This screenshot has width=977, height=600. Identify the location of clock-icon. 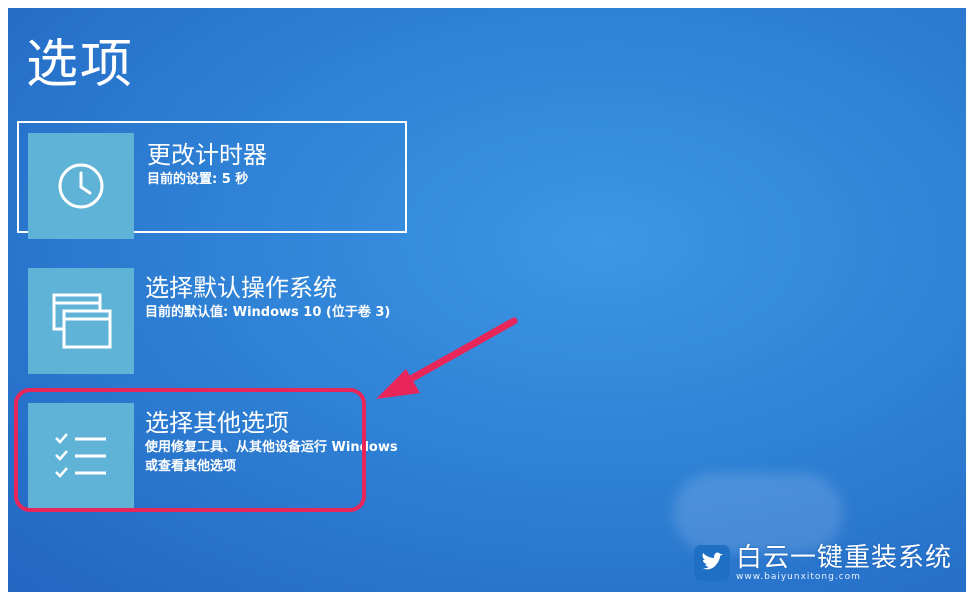
(81, 186).